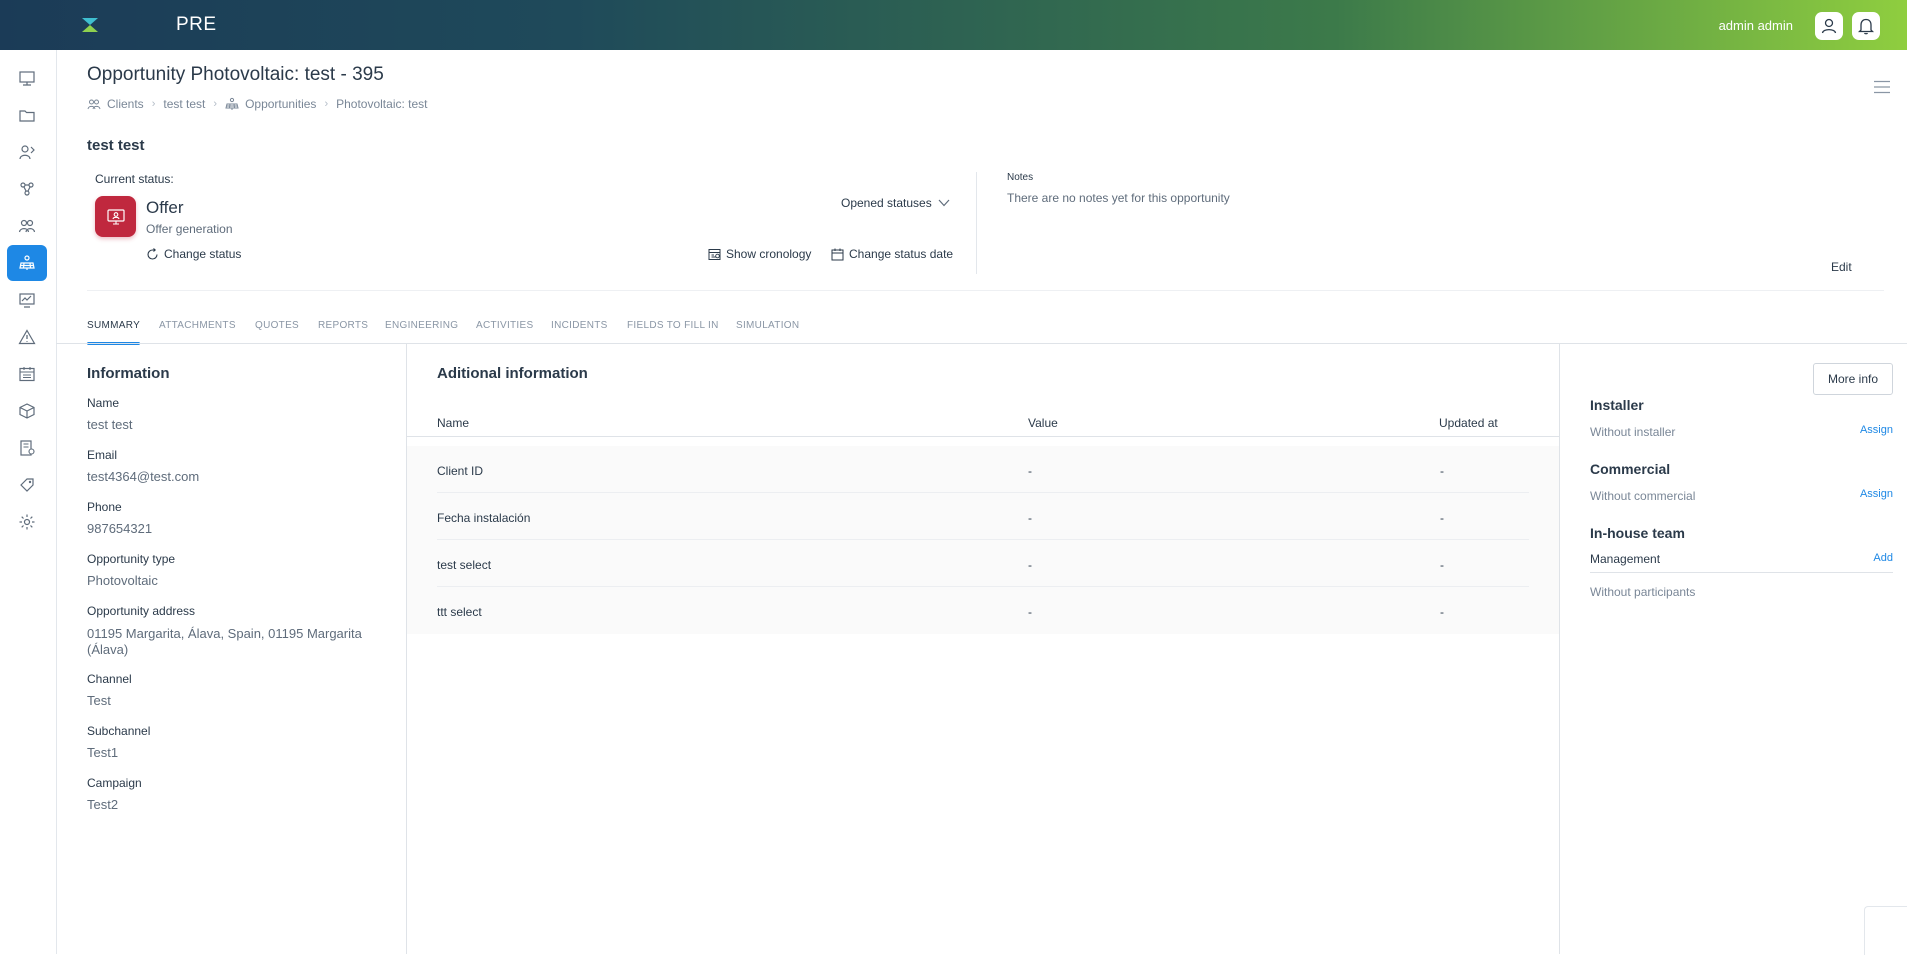  I want to click on sidebar-item-products, so click(27, 411).